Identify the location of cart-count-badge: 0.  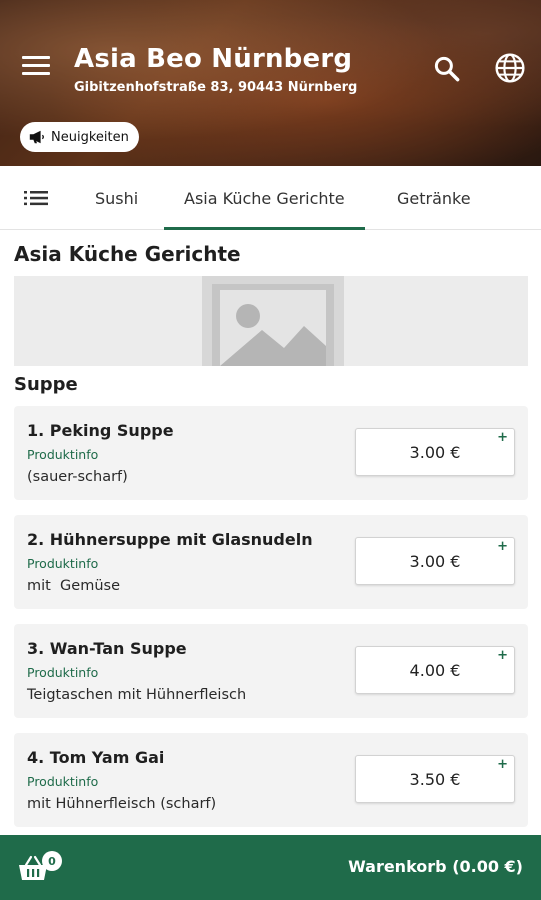
(52, 861).